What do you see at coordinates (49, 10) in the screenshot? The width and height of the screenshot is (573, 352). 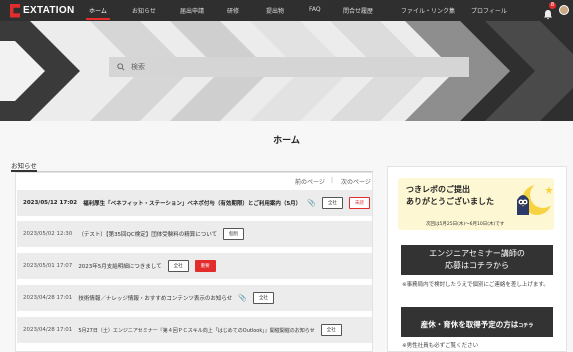 I see `logo-text: EXTATION` at bounding box center [49, 10].